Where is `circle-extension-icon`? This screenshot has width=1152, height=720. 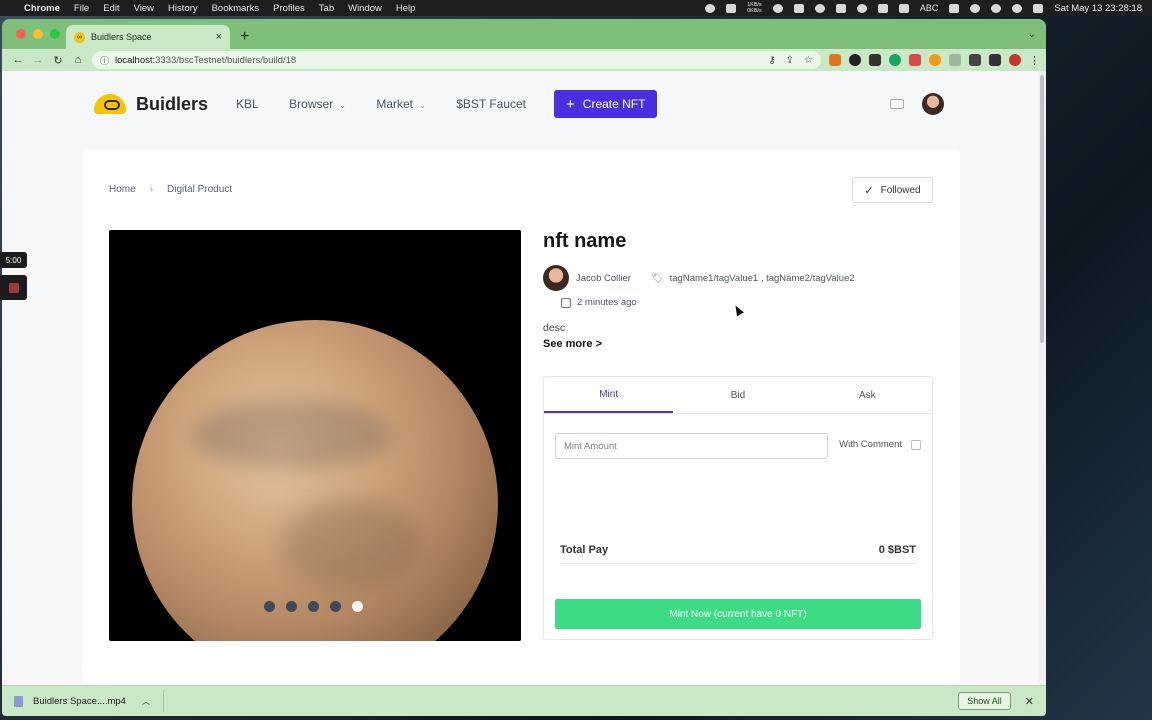 circle-extension-icon is located at coordinates (855, 60).